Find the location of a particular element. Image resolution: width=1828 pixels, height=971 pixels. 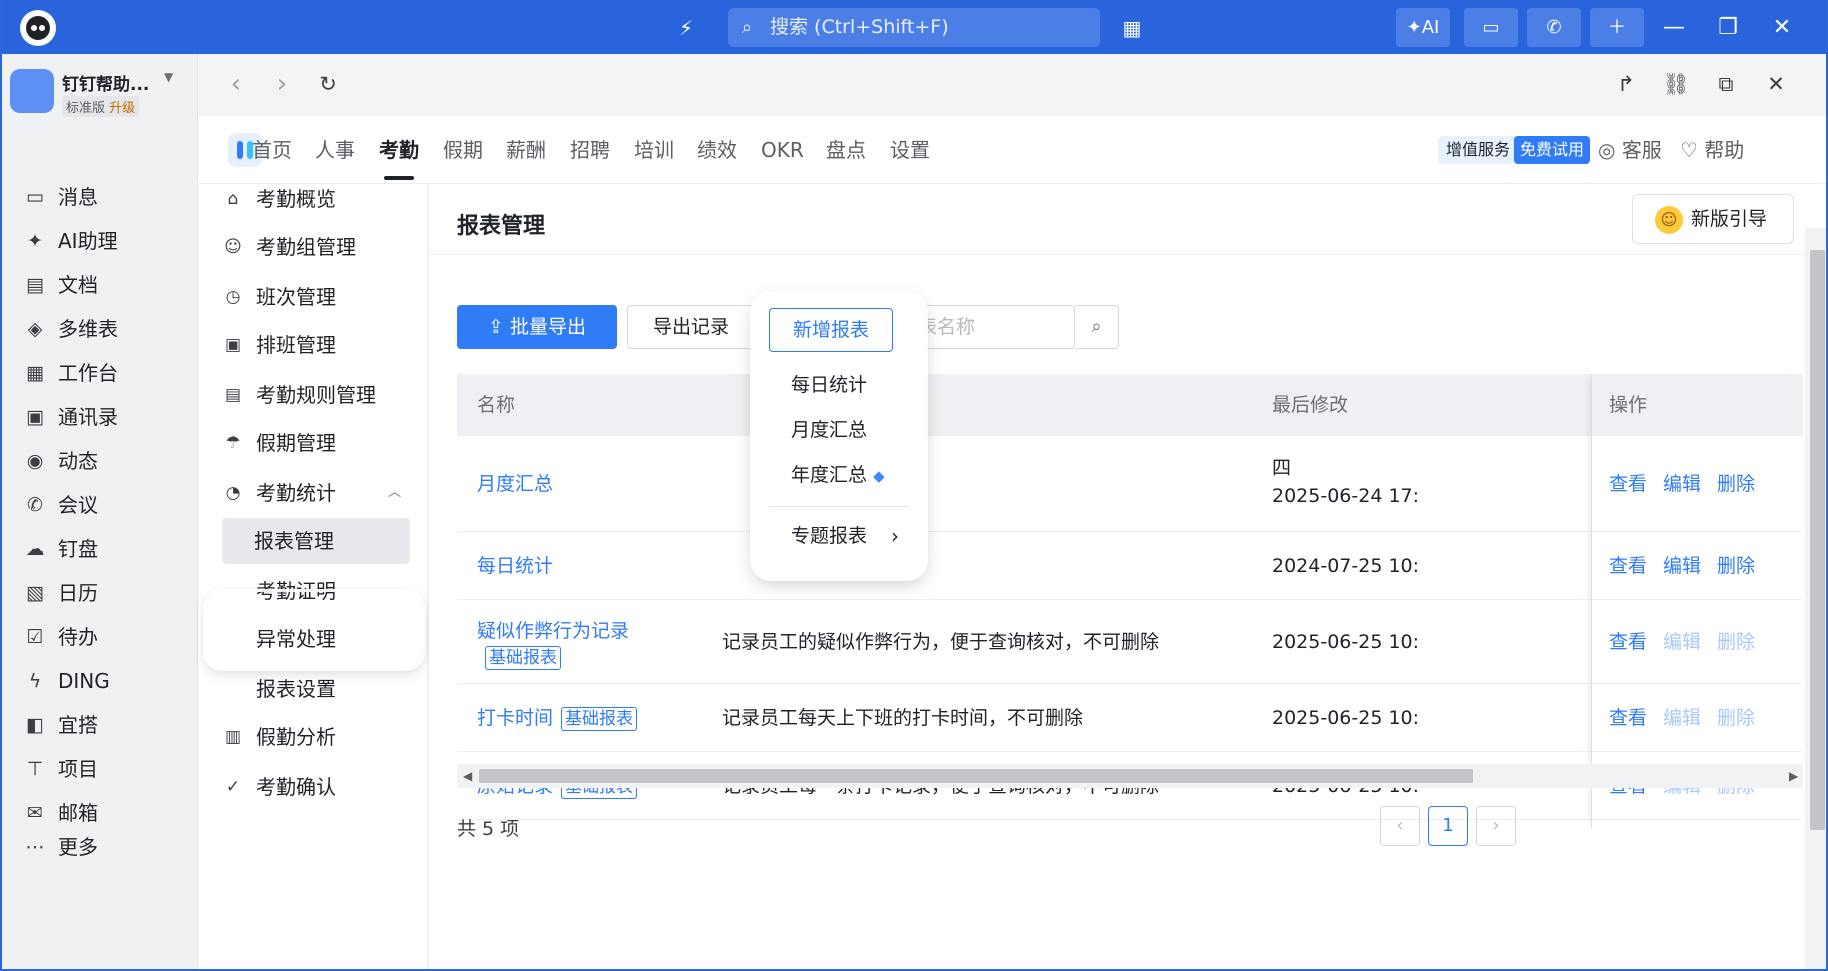

app-nav-label: 消息 is located at coordinates (78, 197).